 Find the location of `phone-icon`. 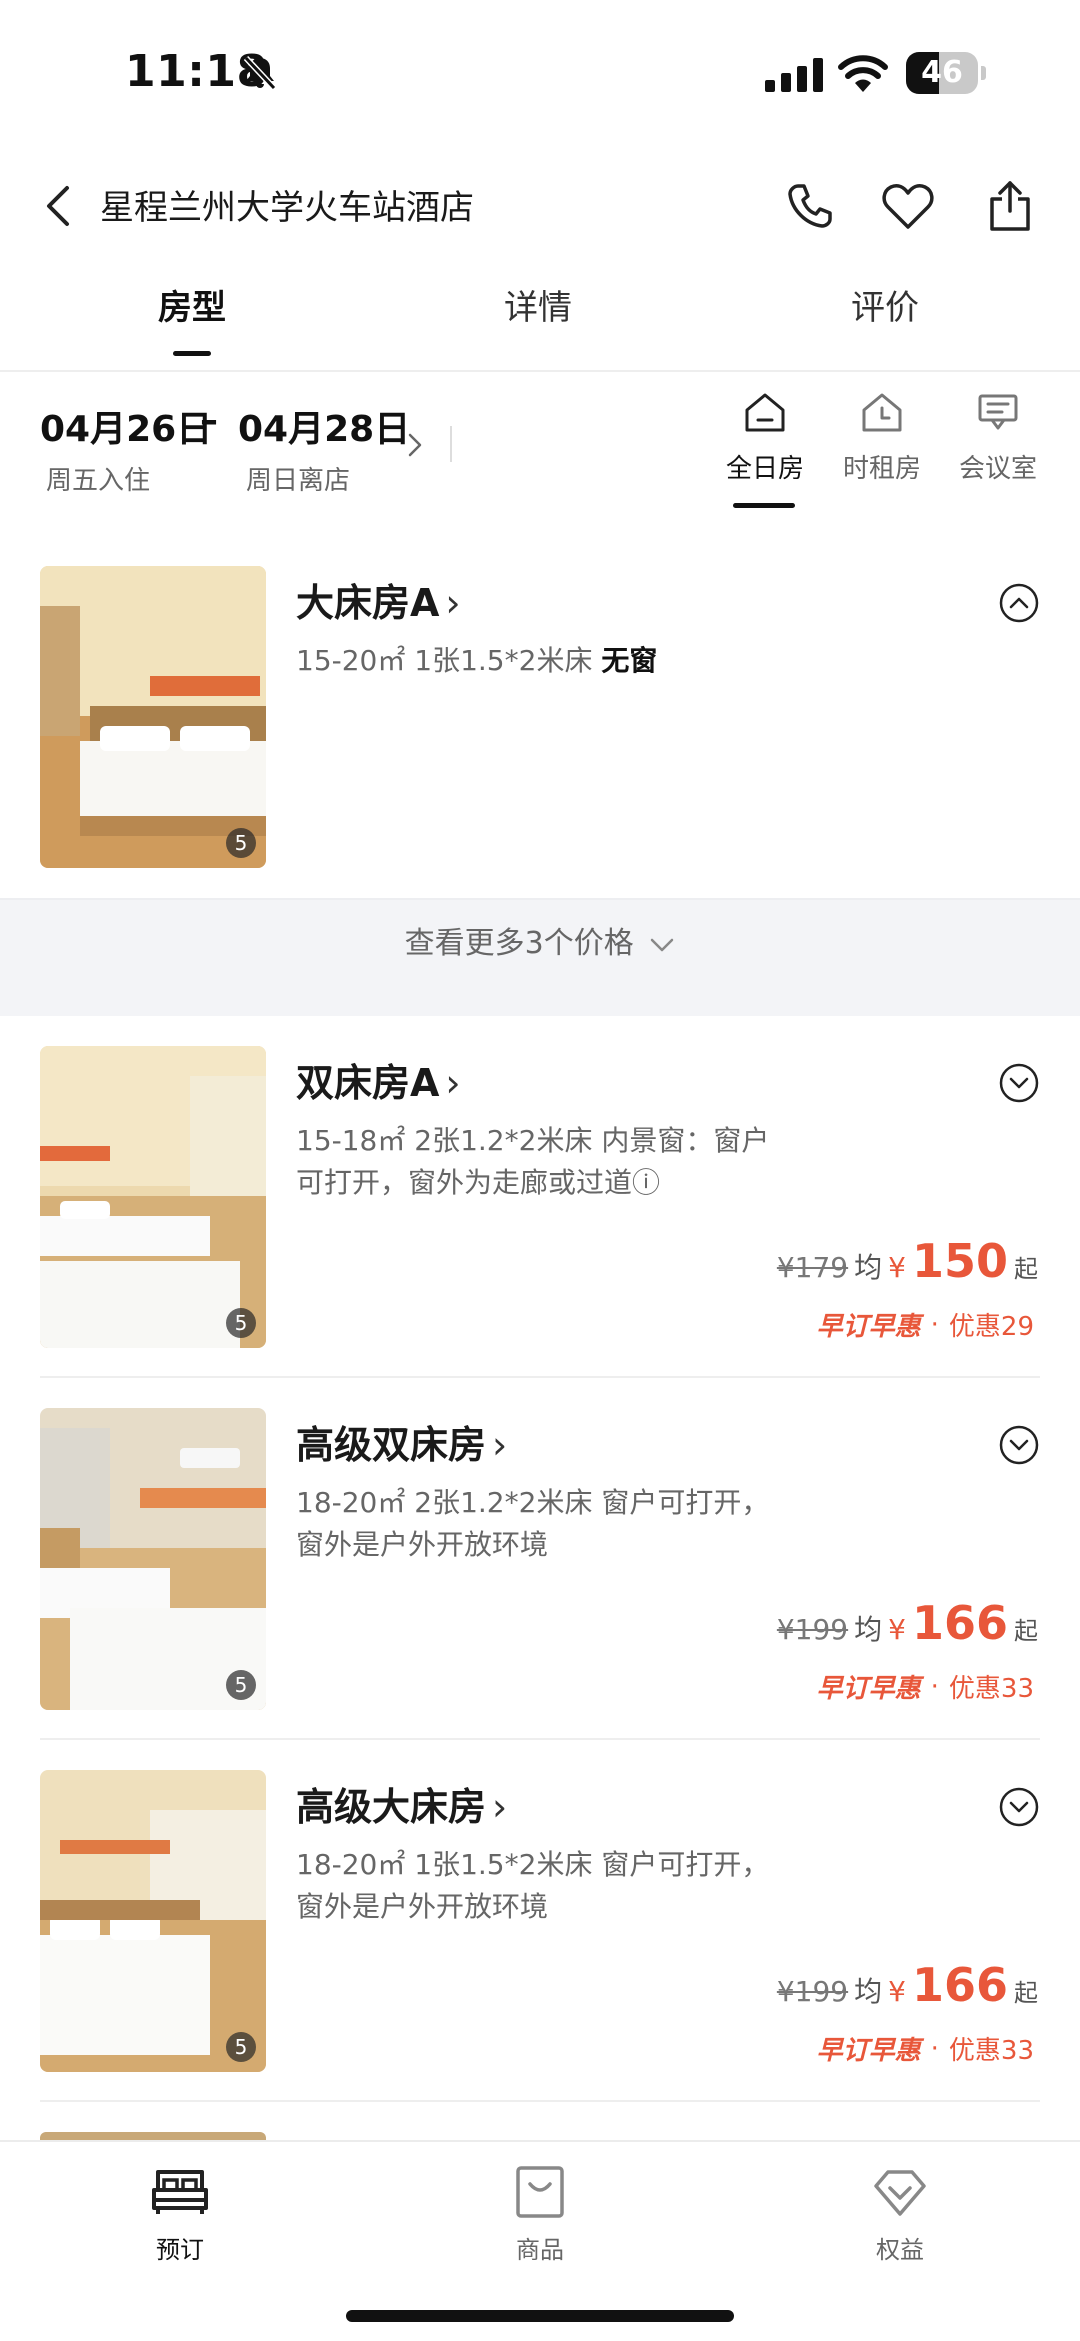

phone-icon is located at coordinates (810, 206).